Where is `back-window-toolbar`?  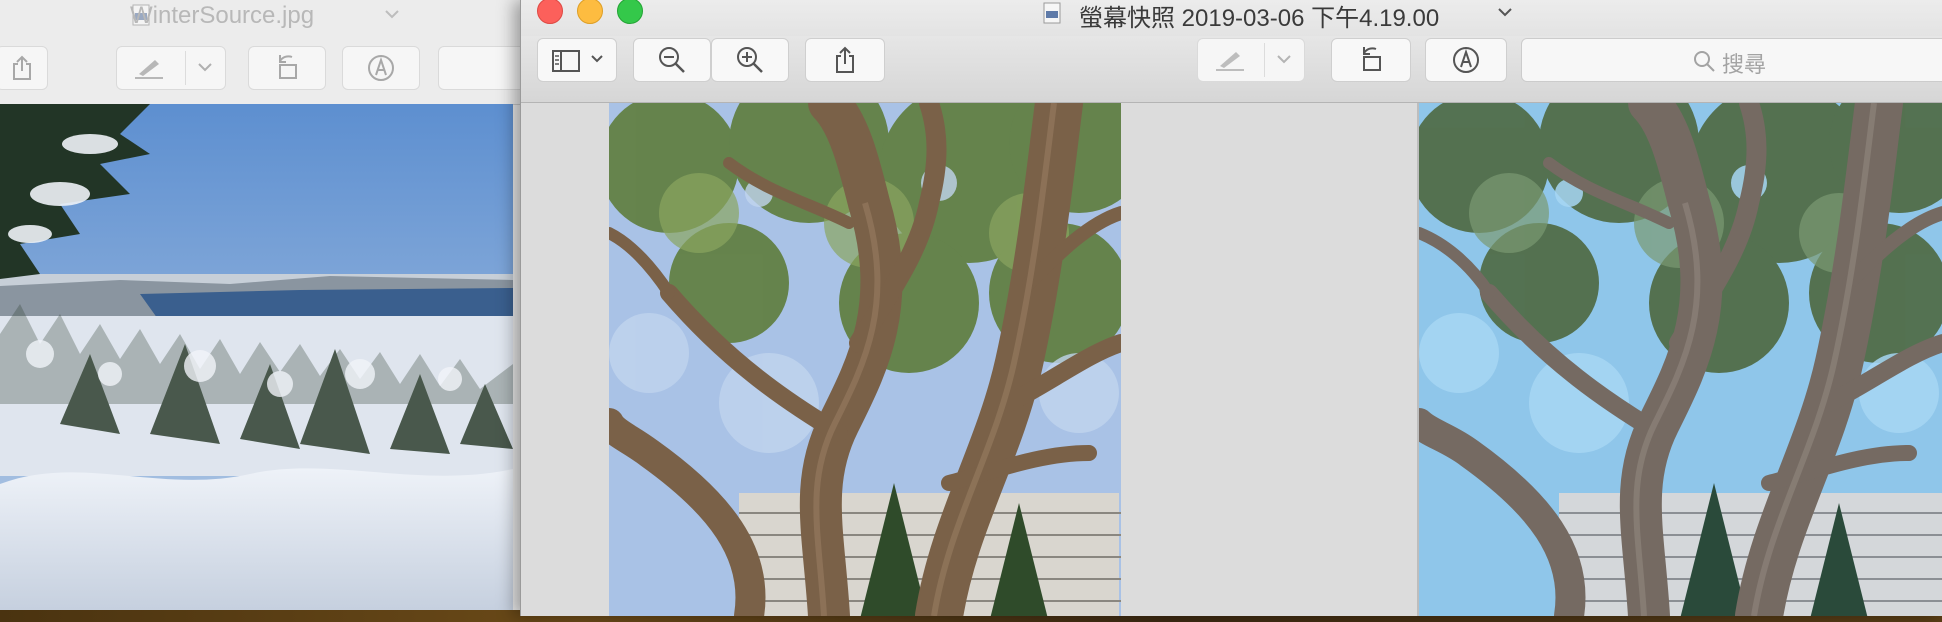 back-window-toolbar is located at coordinates (260, 70).